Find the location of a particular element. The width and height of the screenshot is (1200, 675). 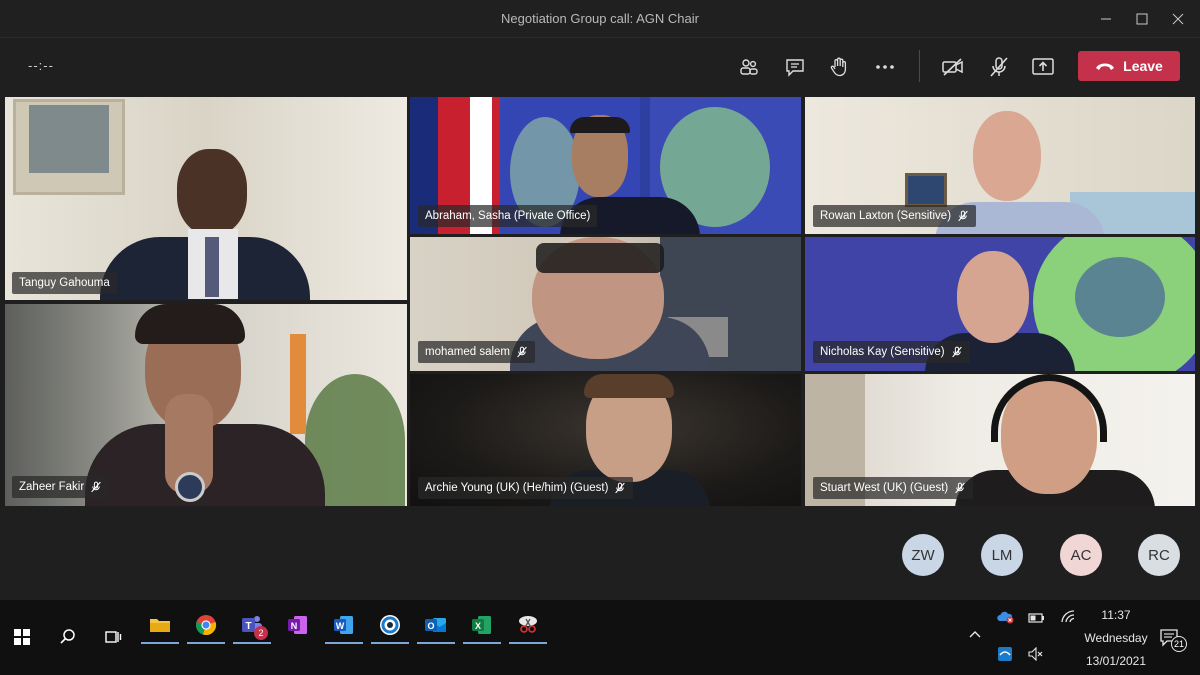

chrome-app is located at coordinates (206, 626).